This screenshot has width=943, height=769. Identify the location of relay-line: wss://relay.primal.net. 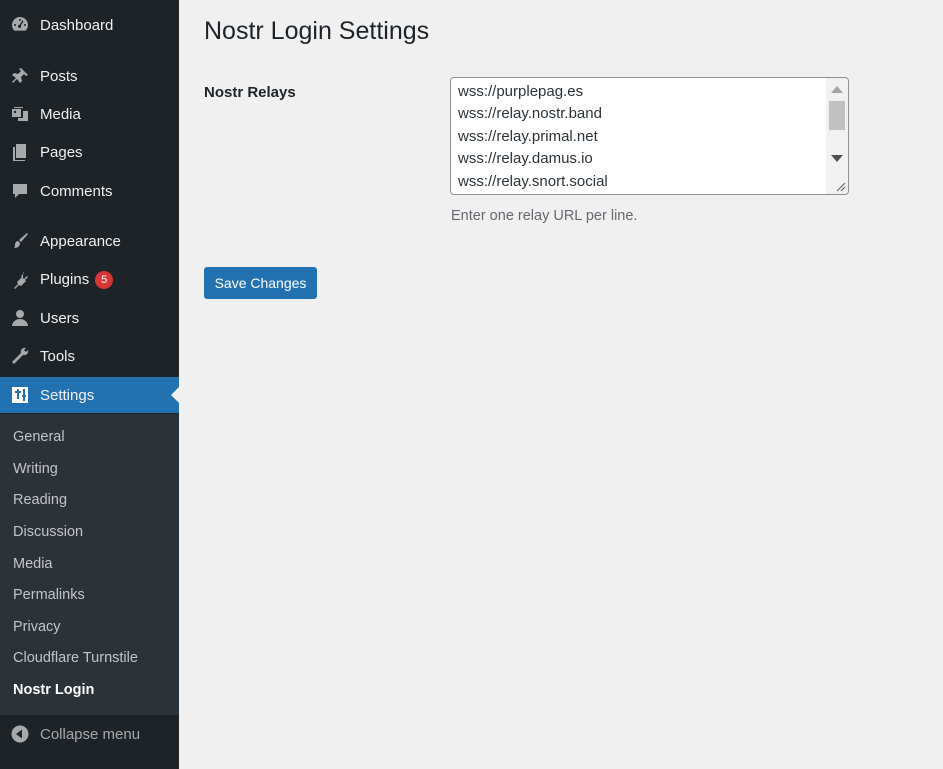
(528, 136).